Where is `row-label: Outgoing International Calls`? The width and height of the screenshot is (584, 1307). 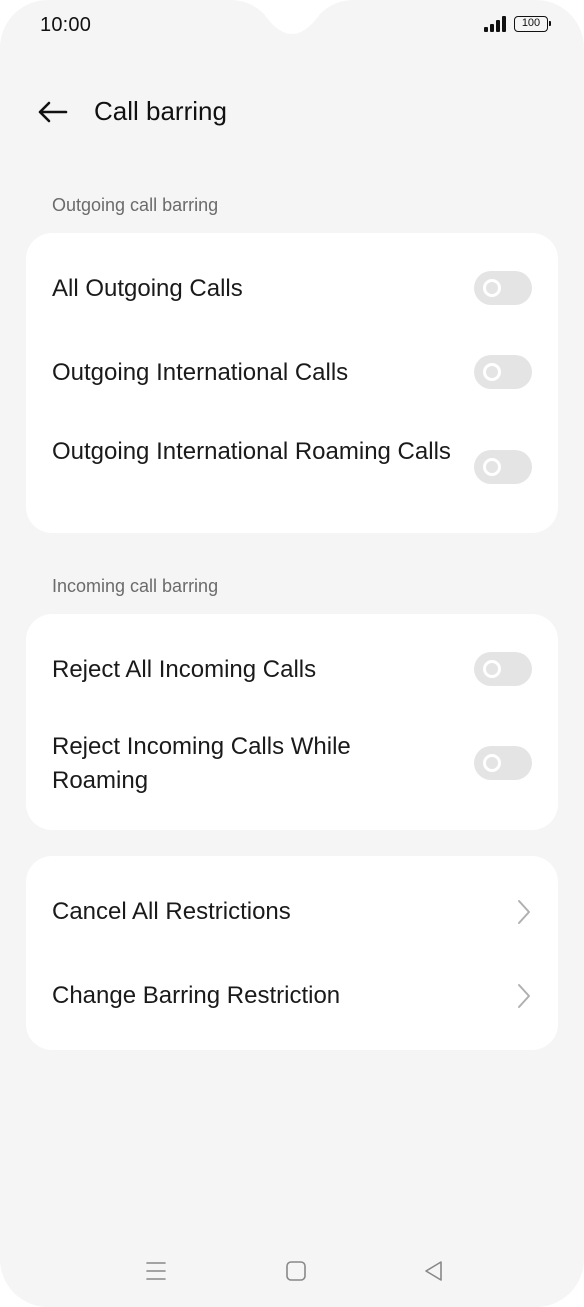
row-label: Outgoing International Calls is located at coordinates (200, 372).